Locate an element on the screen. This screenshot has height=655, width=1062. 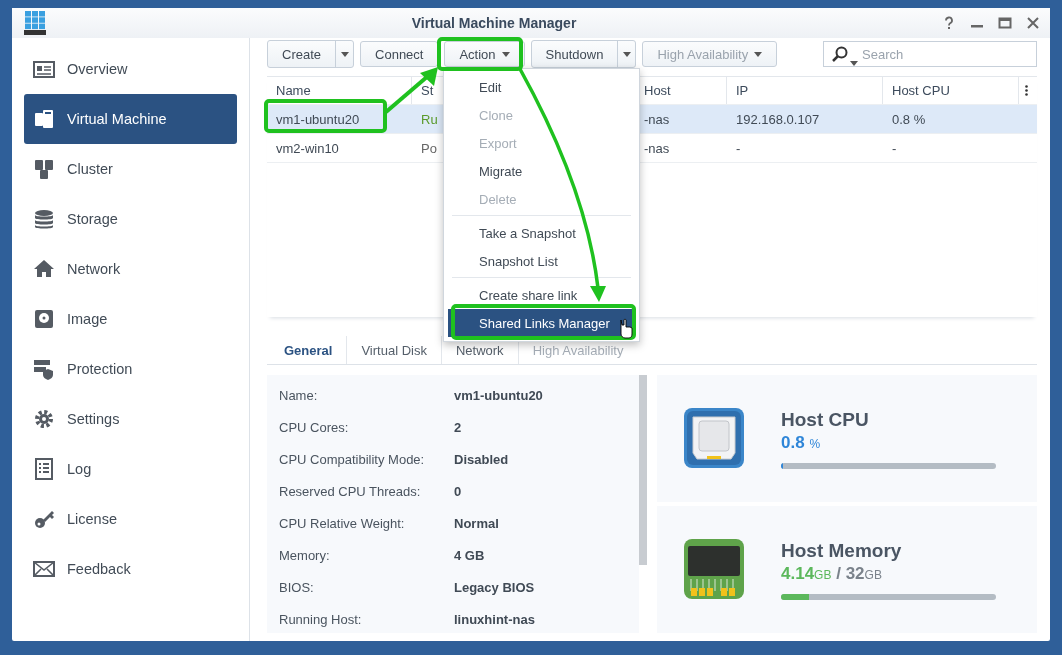
stat-title: Host CPU is located at coordinates (825, 419).